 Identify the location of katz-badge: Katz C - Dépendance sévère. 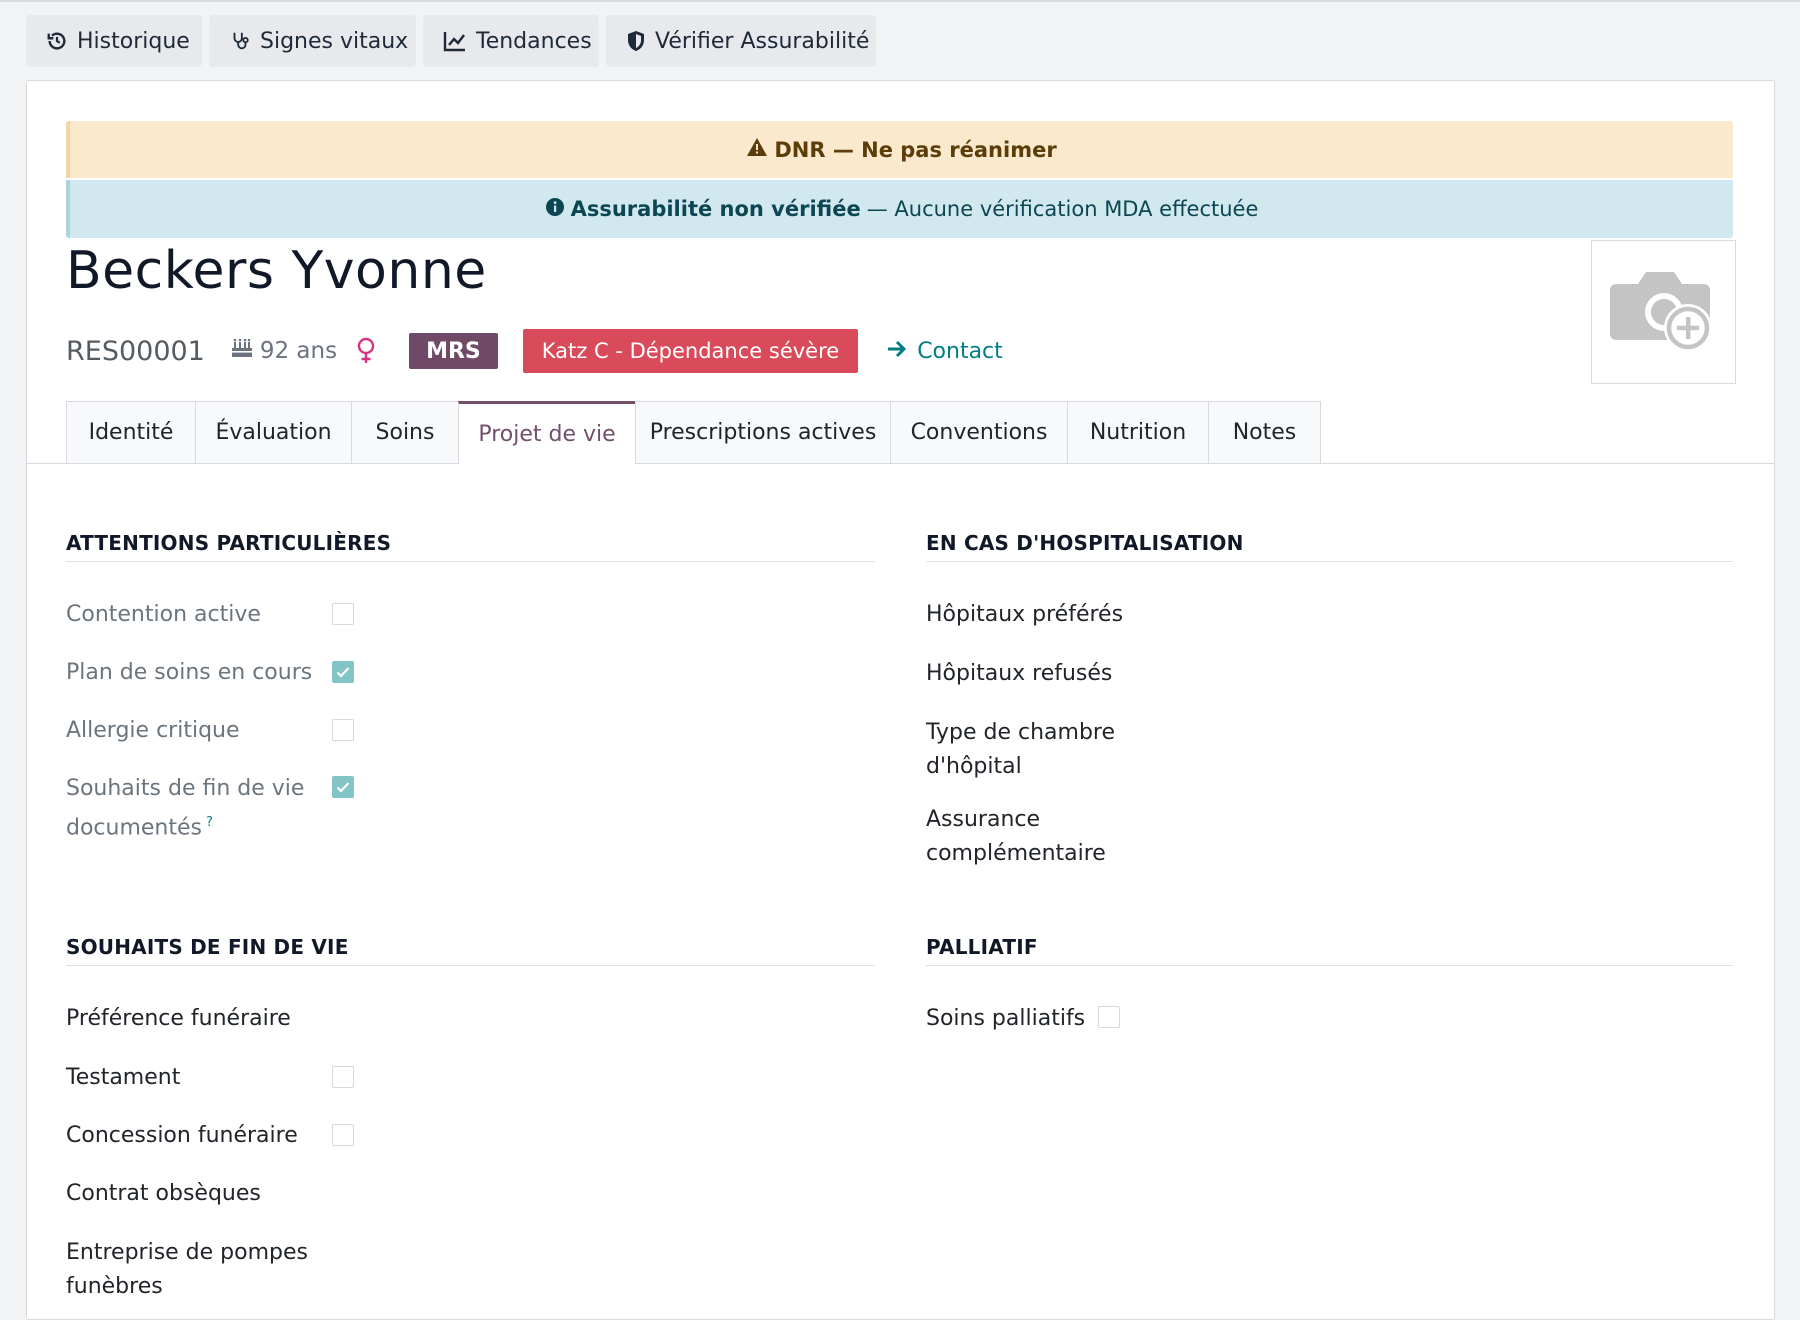
(690, 351).